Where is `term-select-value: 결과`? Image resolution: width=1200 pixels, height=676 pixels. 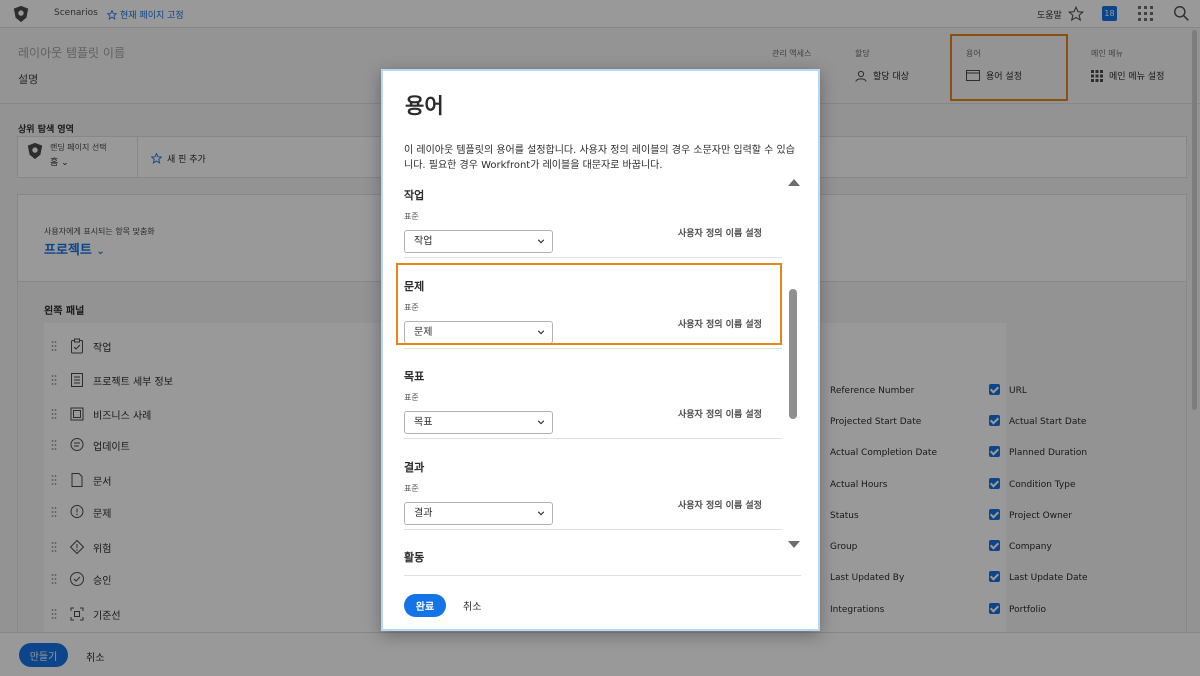 term-select-value: 결과 is located at coordinates (423, 513).